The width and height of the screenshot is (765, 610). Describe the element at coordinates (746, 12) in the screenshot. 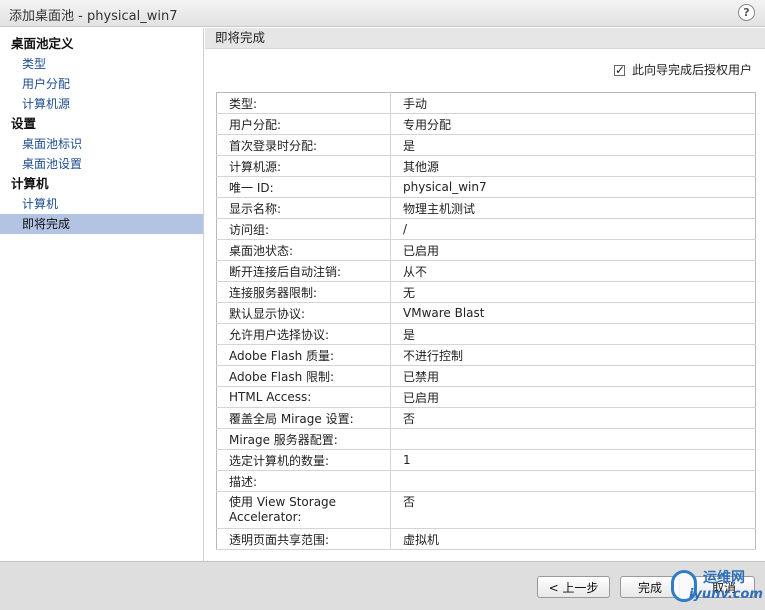

I see `help-icon: ?` at that location.